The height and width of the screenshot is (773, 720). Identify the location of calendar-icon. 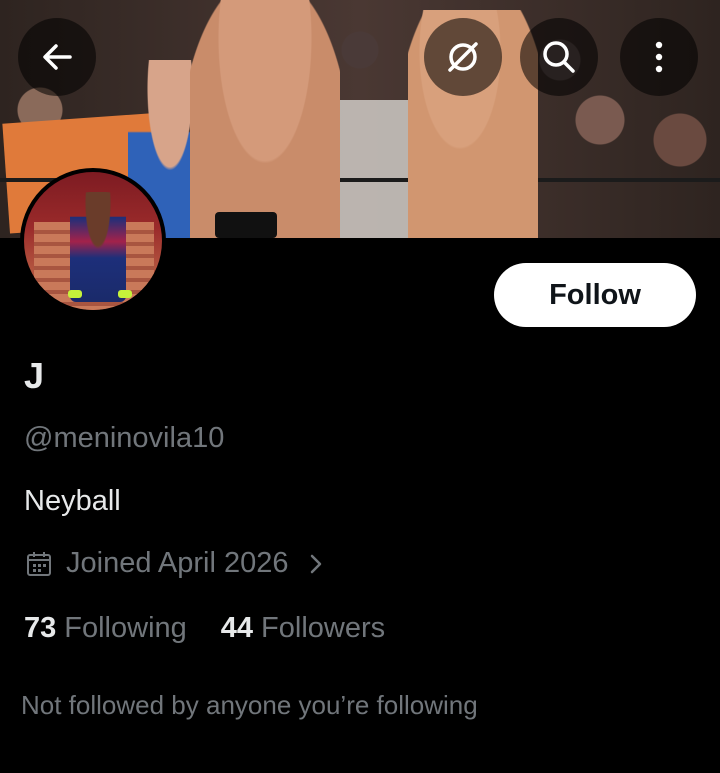
(39, 563).